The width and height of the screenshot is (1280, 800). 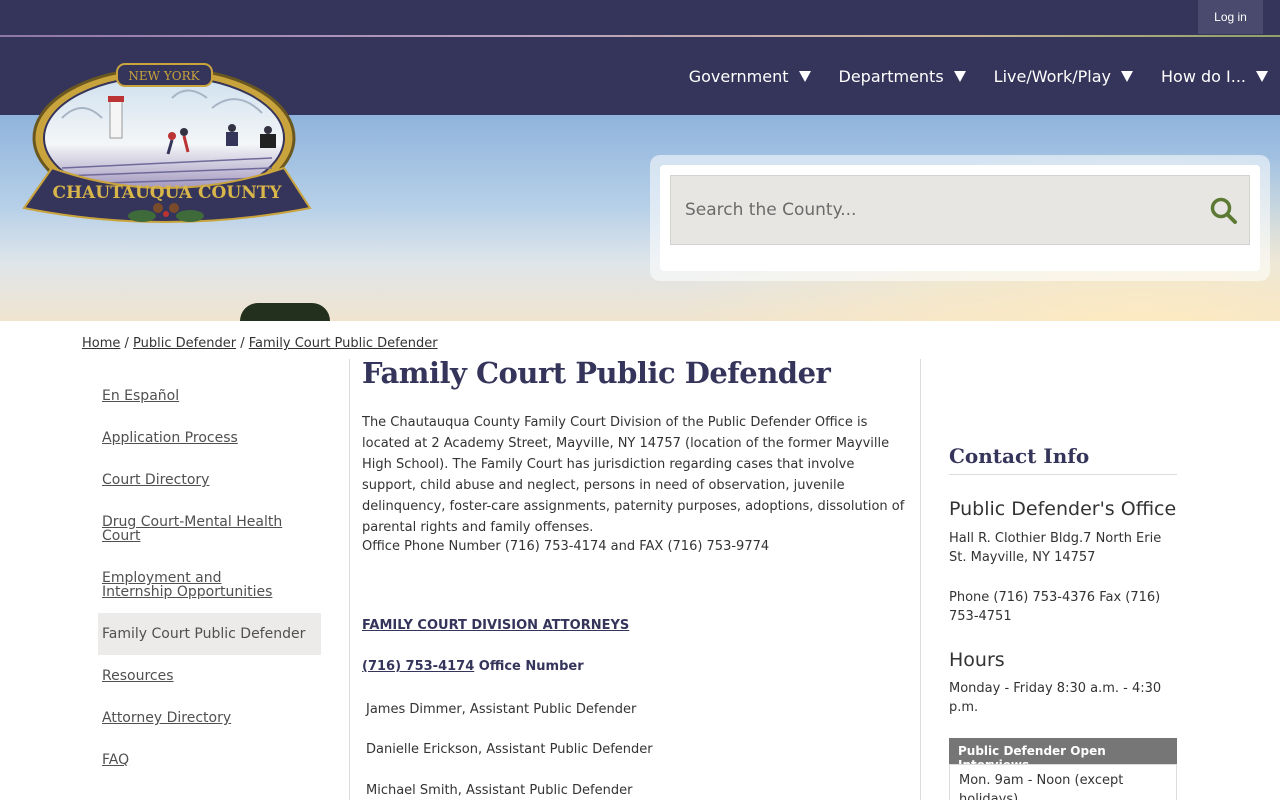 I want to click on logo-top-text: NEW YORK, so click(x=164, y=76).